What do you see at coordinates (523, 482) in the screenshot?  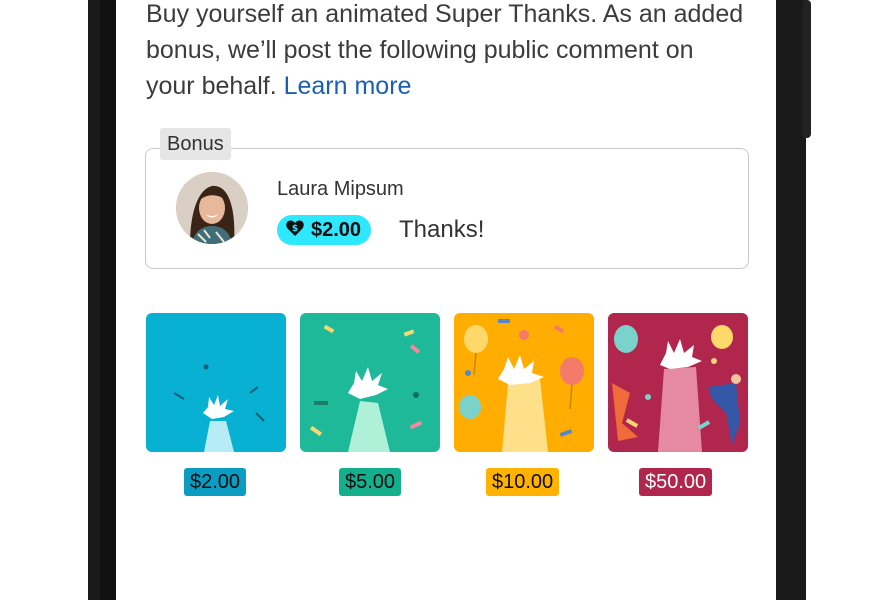 I see `option-price-10: $10.00` at bounding box center [523, 482].